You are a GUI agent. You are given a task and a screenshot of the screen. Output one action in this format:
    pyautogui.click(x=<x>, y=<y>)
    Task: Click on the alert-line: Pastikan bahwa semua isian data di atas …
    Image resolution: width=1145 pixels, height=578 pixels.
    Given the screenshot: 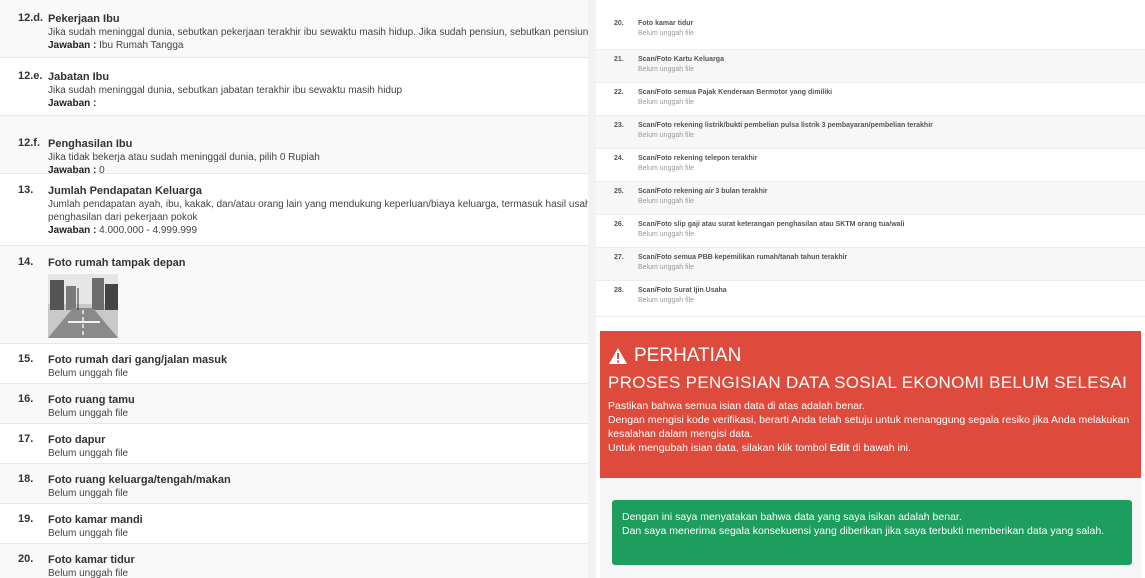 What is the action you would take?
    pyautogui.click(x=736, y=406)
    